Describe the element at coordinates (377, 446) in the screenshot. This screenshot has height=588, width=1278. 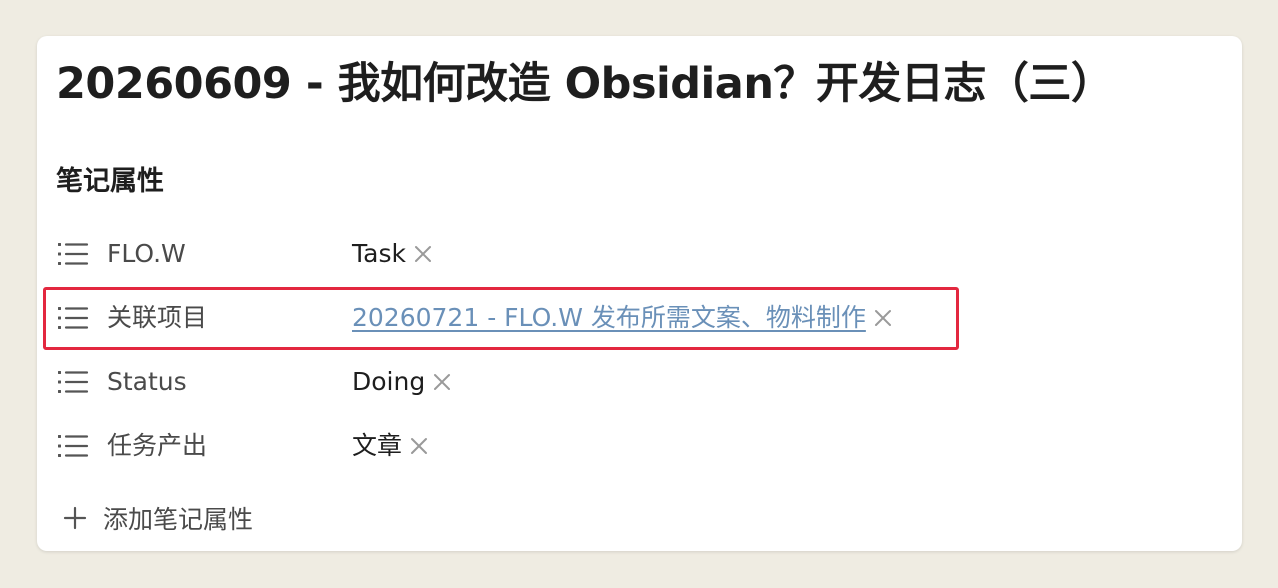
I see `property-value-text: 文章` at that location.